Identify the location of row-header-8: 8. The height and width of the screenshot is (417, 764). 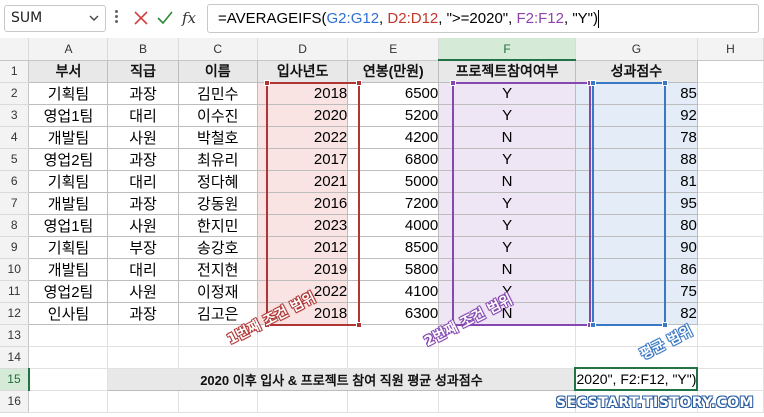
(15, 225).